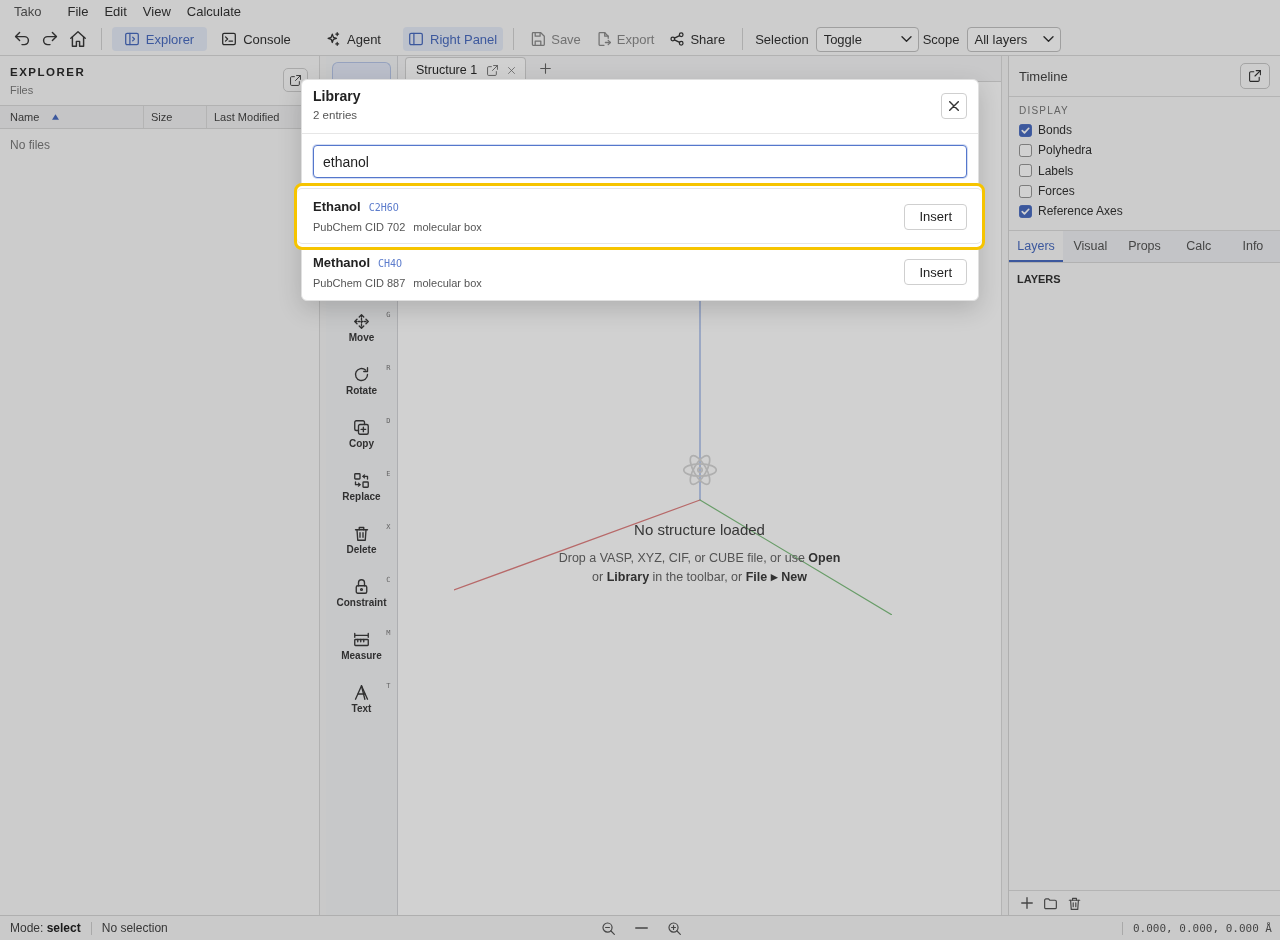 The width and height of the screenshot is (1280, 940). I want to click on text-icon, so click(361, 692).